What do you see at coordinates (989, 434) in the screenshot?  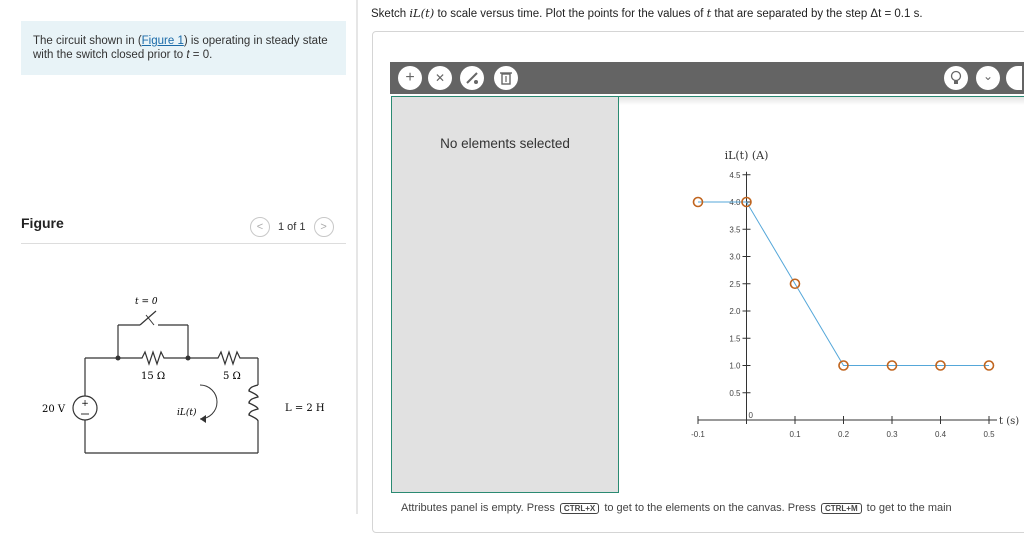 I see `x-tick-label: 0.5` at bounding box center [989, 434].